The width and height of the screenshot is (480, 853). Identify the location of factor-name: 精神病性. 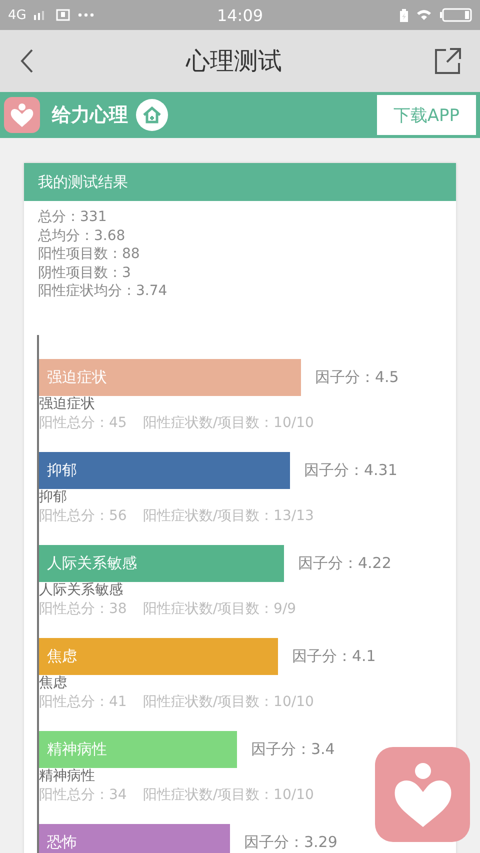
(67, 776).